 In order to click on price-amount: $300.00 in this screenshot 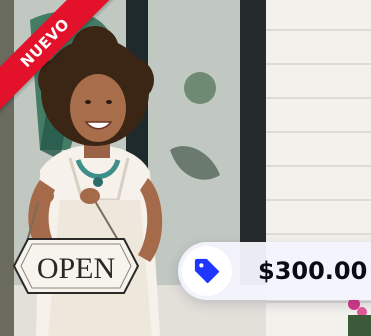, I will do `click(313, 271)`.